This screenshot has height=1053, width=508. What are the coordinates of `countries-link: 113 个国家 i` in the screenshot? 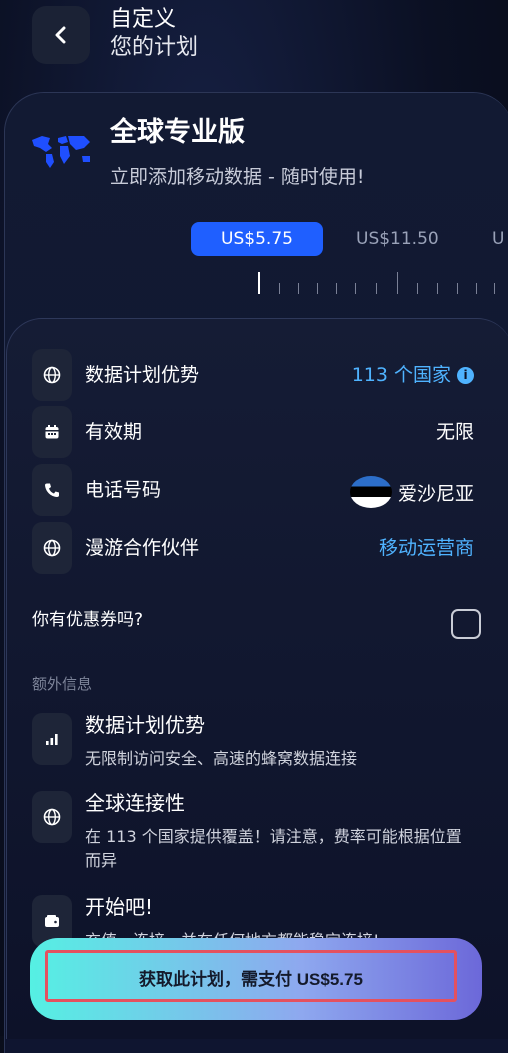 It's located at (413, 375).